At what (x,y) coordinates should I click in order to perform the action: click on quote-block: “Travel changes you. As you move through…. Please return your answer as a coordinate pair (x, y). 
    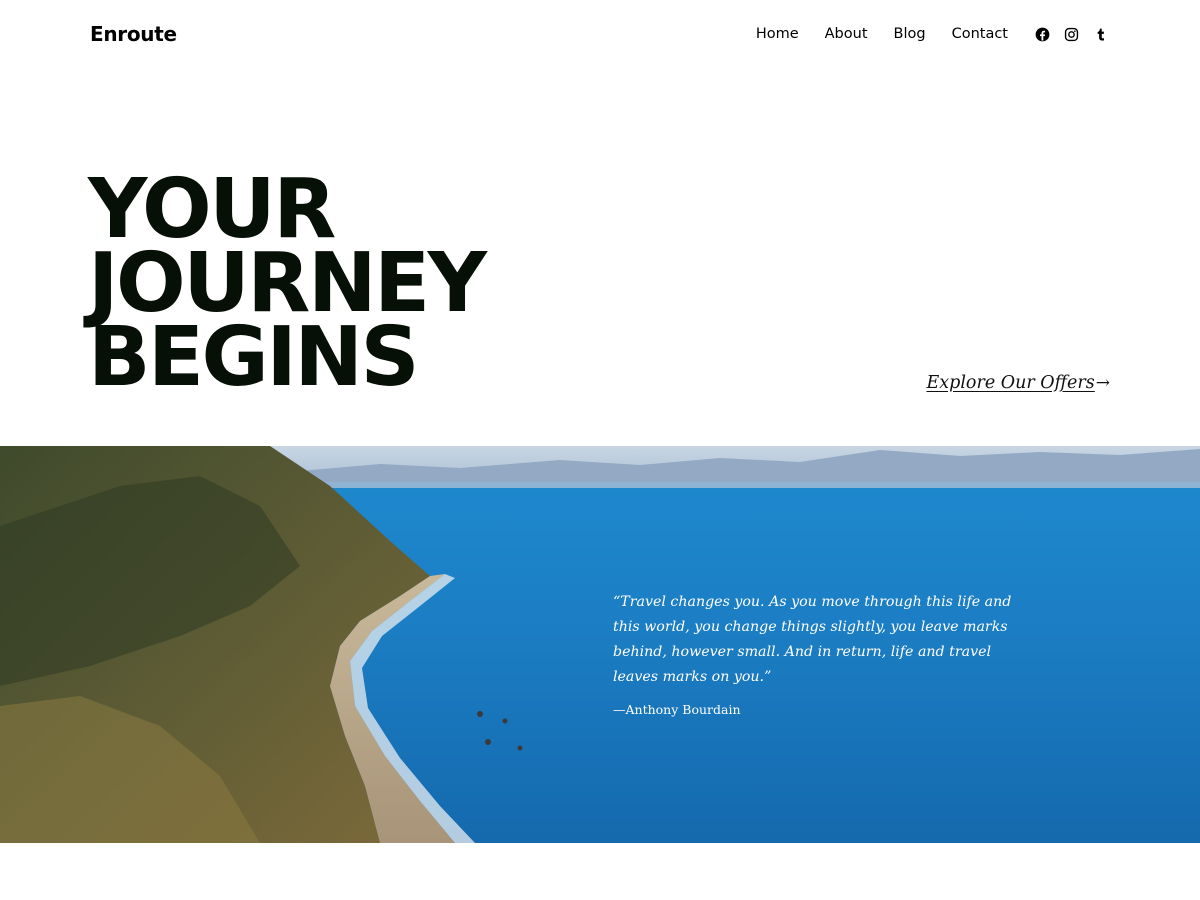
    Looking at the image, I should click on (813, 653).